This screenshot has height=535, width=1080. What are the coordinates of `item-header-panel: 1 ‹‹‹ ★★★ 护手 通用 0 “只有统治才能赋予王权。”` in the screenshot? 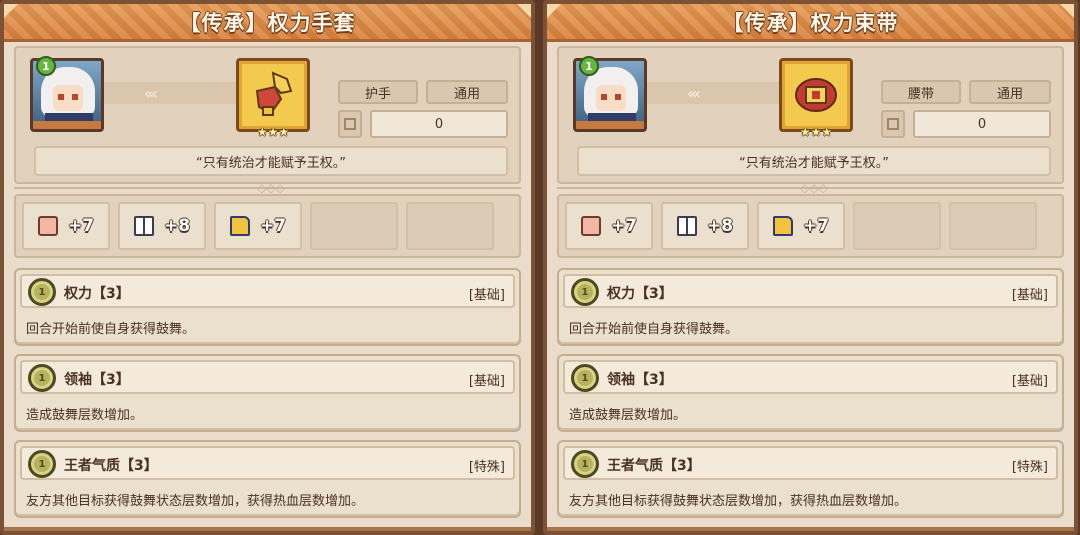 It's located at (267, 115).